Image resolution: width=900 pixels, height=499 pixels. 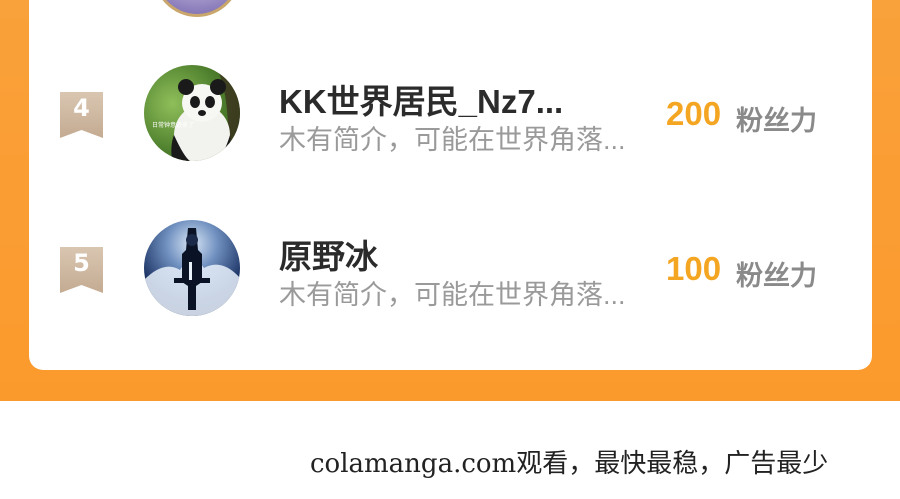 I want to click on fan-power-score: 200, so click(x=694, y=113).